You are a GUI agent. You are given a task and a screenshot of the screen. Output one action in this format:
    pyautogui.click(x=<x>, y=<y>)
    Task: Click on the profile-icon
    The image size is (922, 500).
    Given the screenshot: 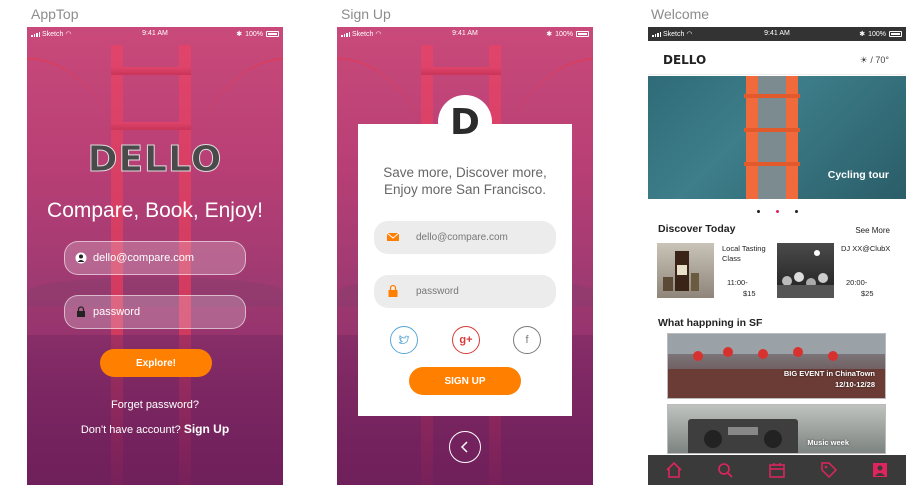 What is the action you would take?
    pyautogui.click(x=880, y=470)
    